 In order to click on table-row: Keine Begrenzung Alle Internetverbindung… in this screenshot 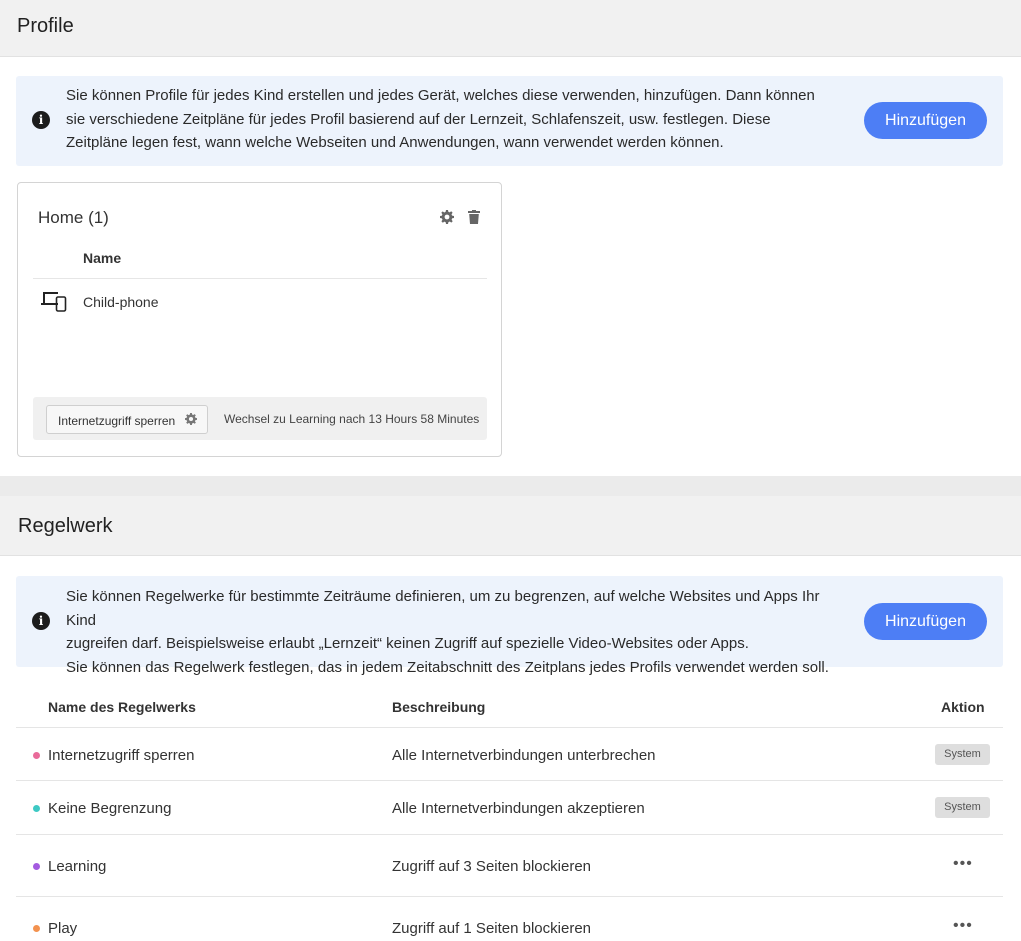, I will do `click(509, 807)`.